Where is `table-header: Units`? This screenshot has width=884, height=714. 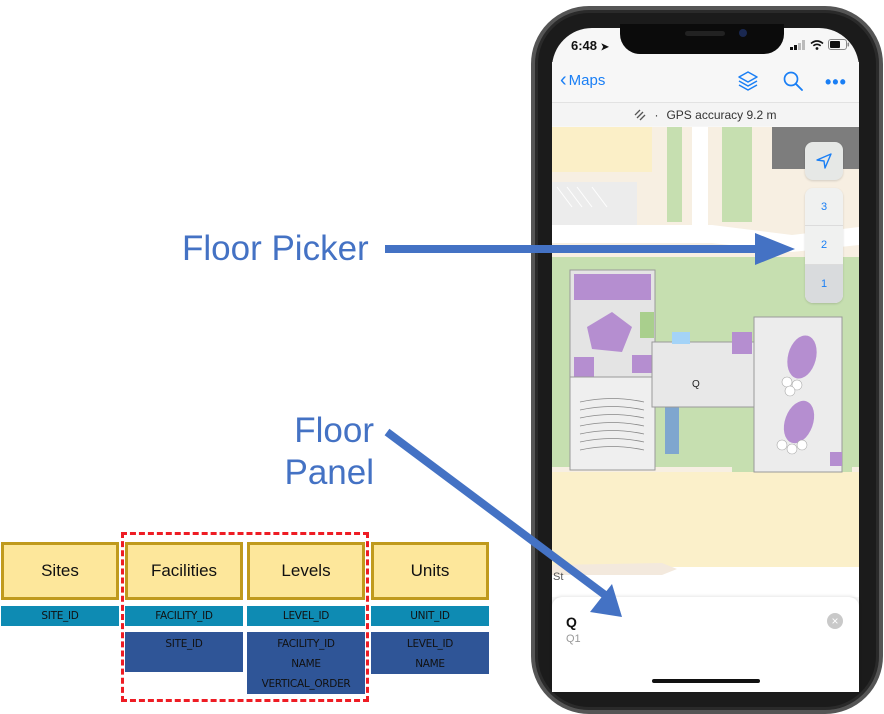 table-header: Units is located at coordinates (430, 571).